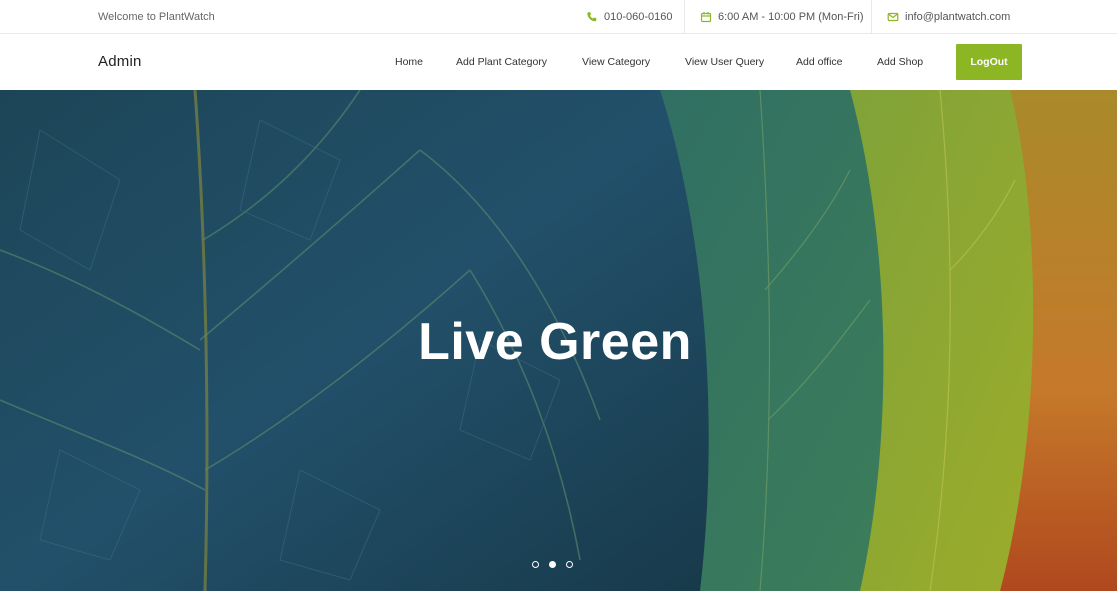 This screenshot has width=1117, height=591. I want to click on hero-title: Live Green, so click(555, 342).